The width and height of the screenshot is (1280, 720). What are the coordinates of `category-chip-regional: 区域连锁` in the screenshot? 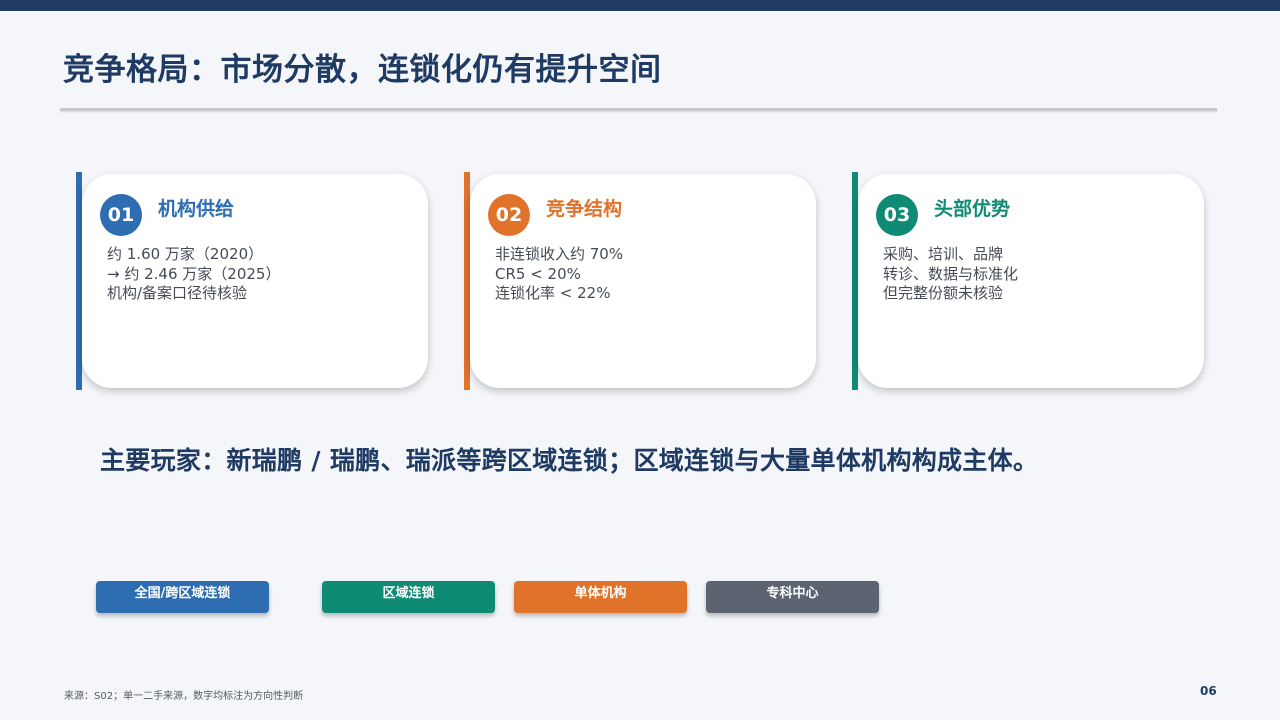 It's located at (408, 597).